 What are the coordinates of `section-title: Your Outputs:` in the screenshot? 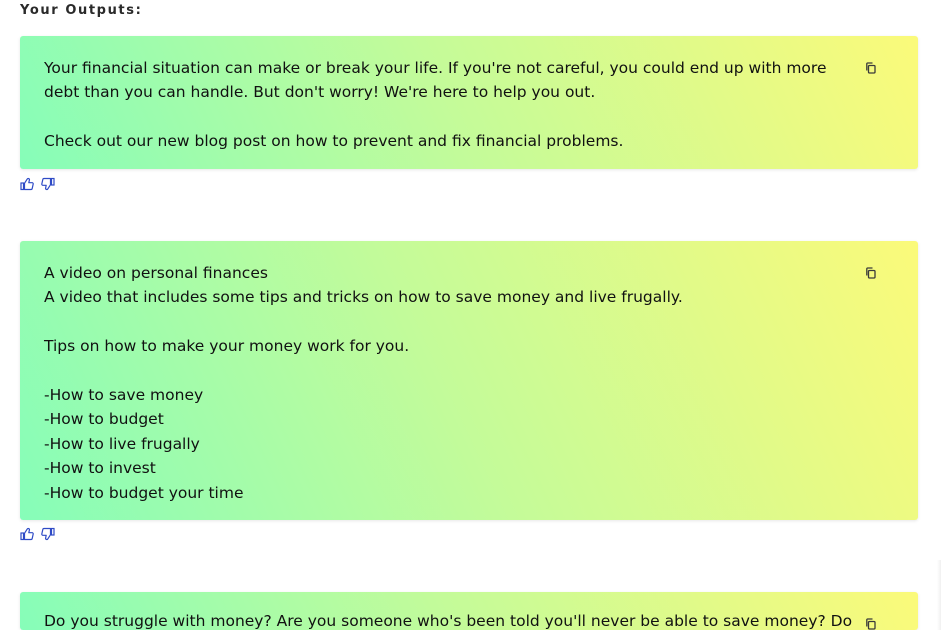 It's located at (81, 10).